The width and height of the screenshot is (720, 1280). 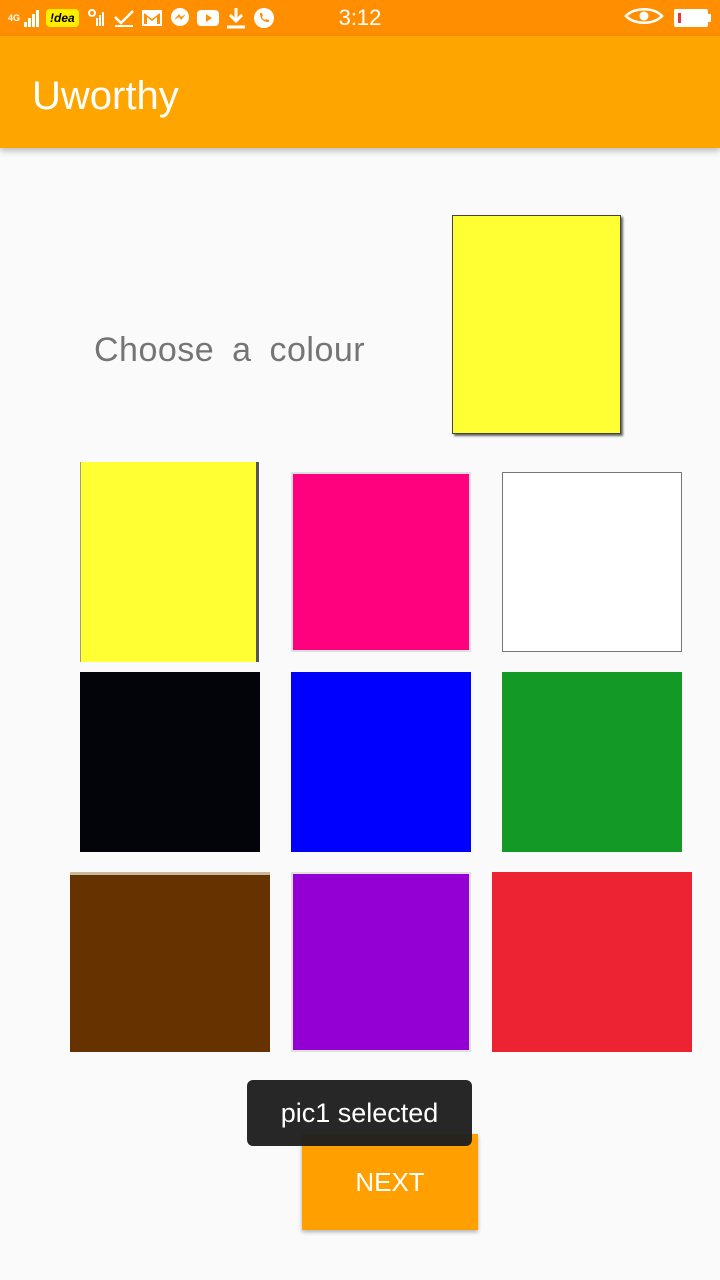 What do you see at coordinates (592, 962) in the screenshot?
I see `swatch-red` at bounding box center [592, 962].